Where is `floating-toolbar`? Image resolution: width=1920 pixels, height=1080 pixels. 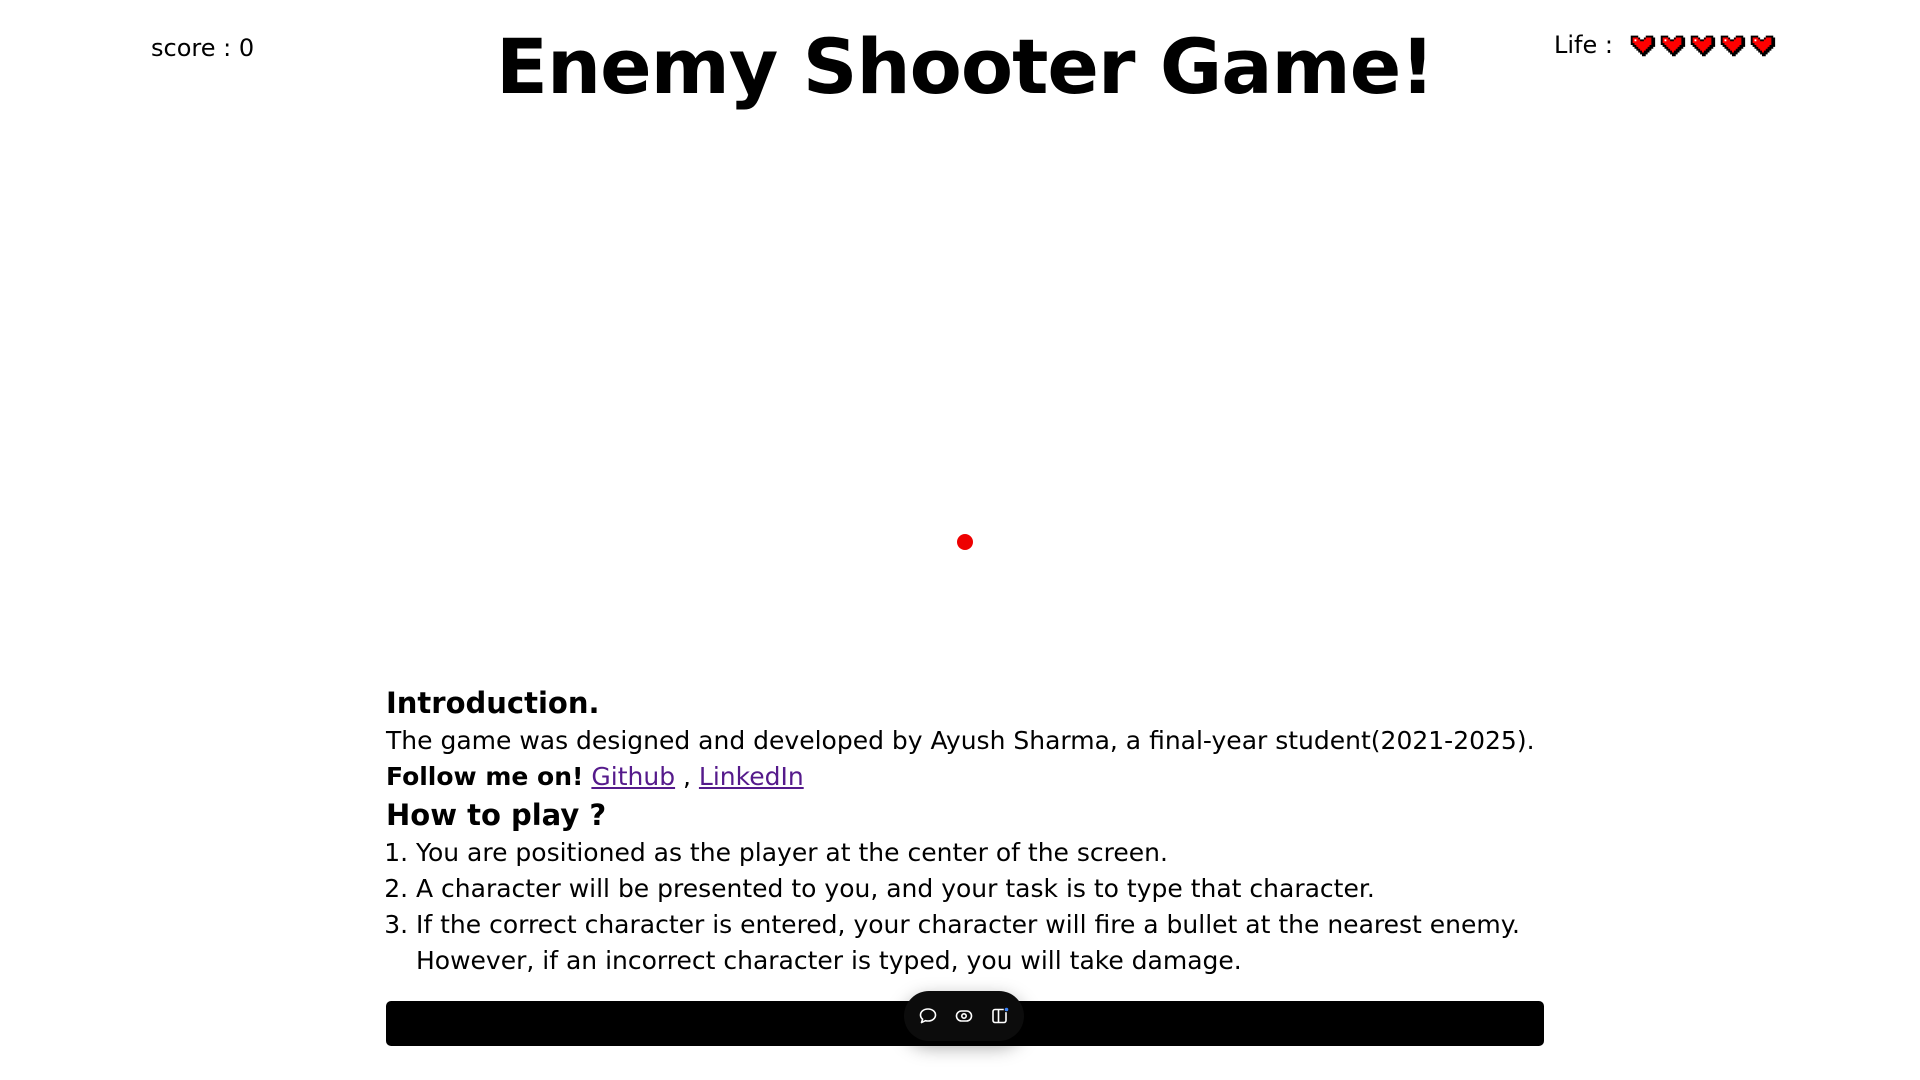
floating-toolbar is located at coordinates (964, 1016).